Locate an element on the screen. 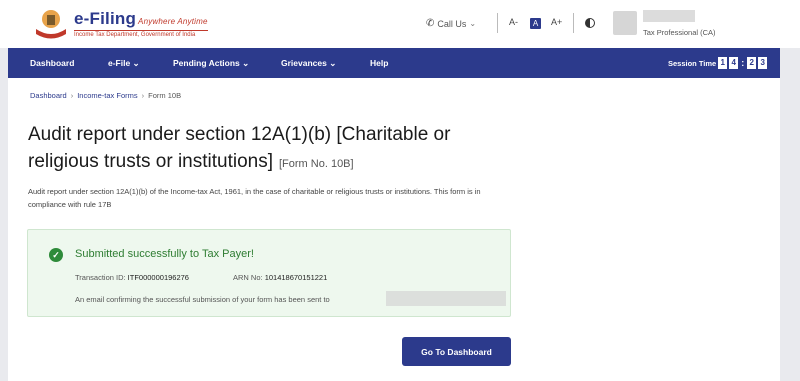 The height and width of the screenshot is (381, 800). nav-help: Help is located at coordinates (379, 63).